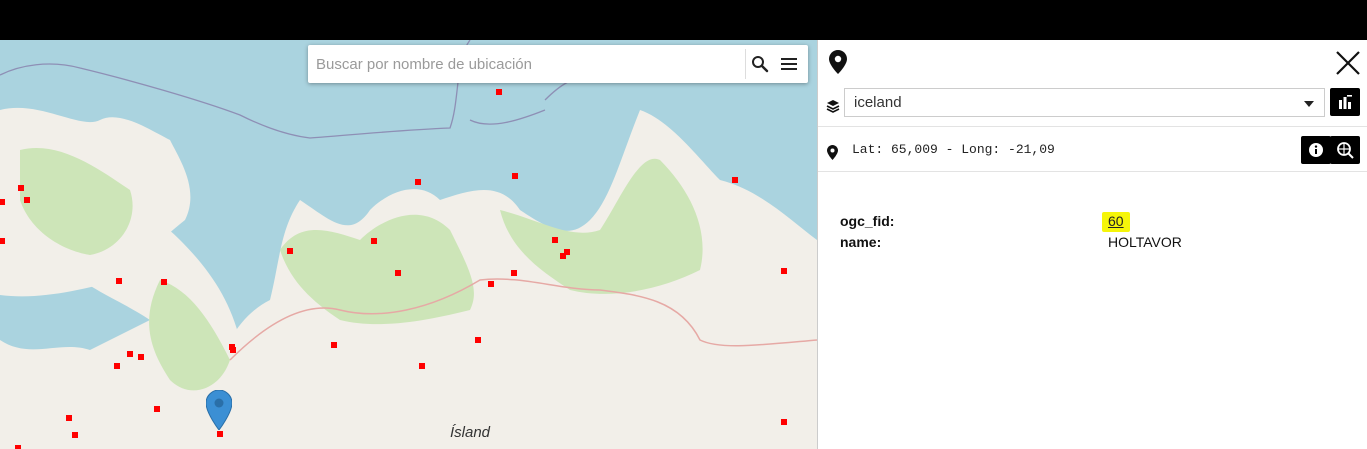 This screenshot has height=449, width=1367. Describe the element at coordinates (219, 410) in the screenshot. I see `marker-icon` at that location.